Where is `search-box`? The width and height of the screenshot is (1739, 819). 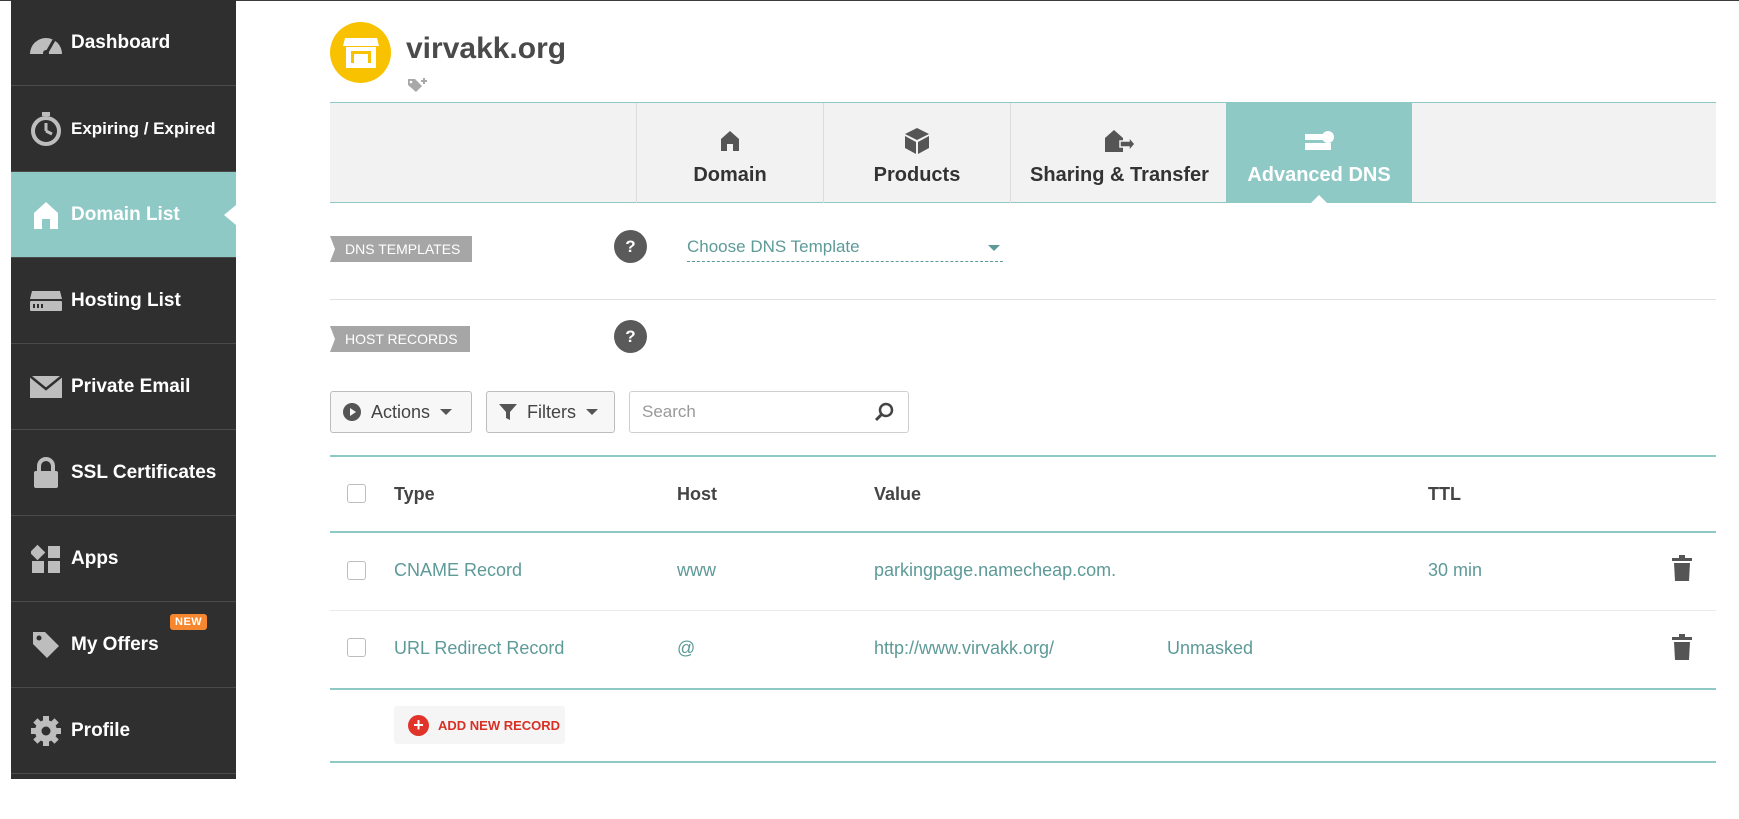
search-box is located at coordinates (769, 412).